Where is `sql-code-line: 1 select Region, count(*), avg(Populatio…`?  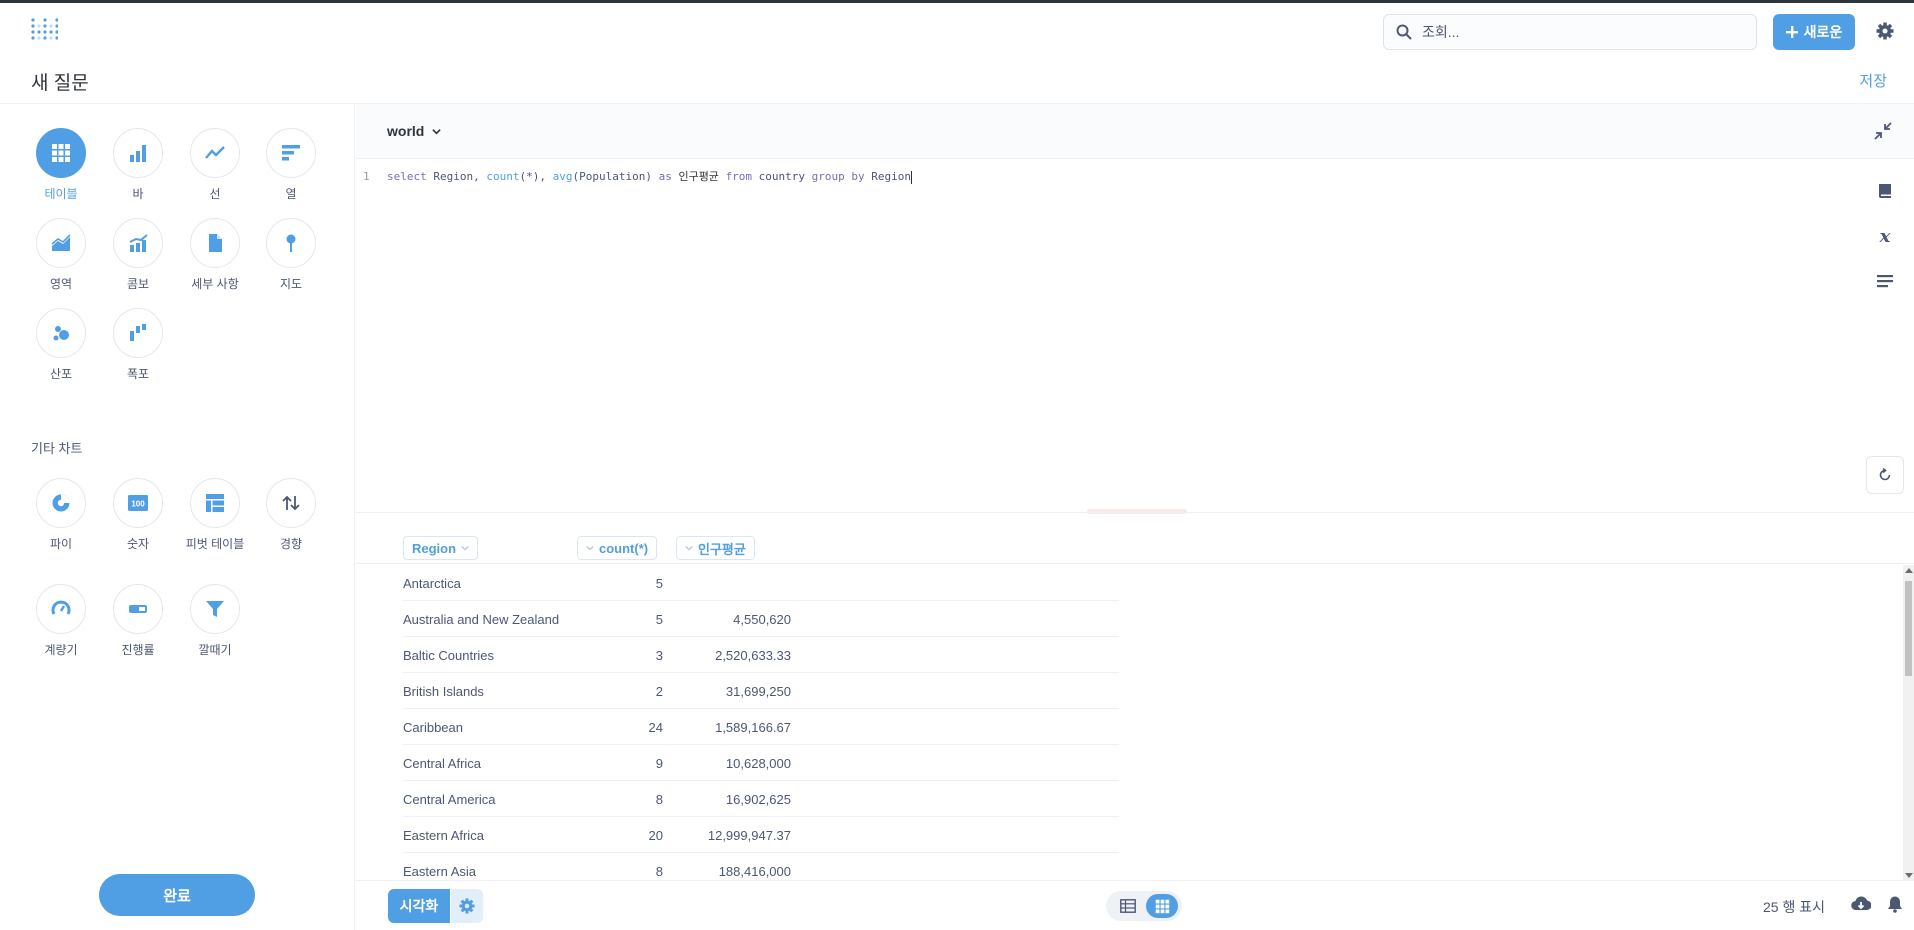
sql-code-line: 1 select Region, count(*), avg(Populatio… is located at coordinates (1096, 177).